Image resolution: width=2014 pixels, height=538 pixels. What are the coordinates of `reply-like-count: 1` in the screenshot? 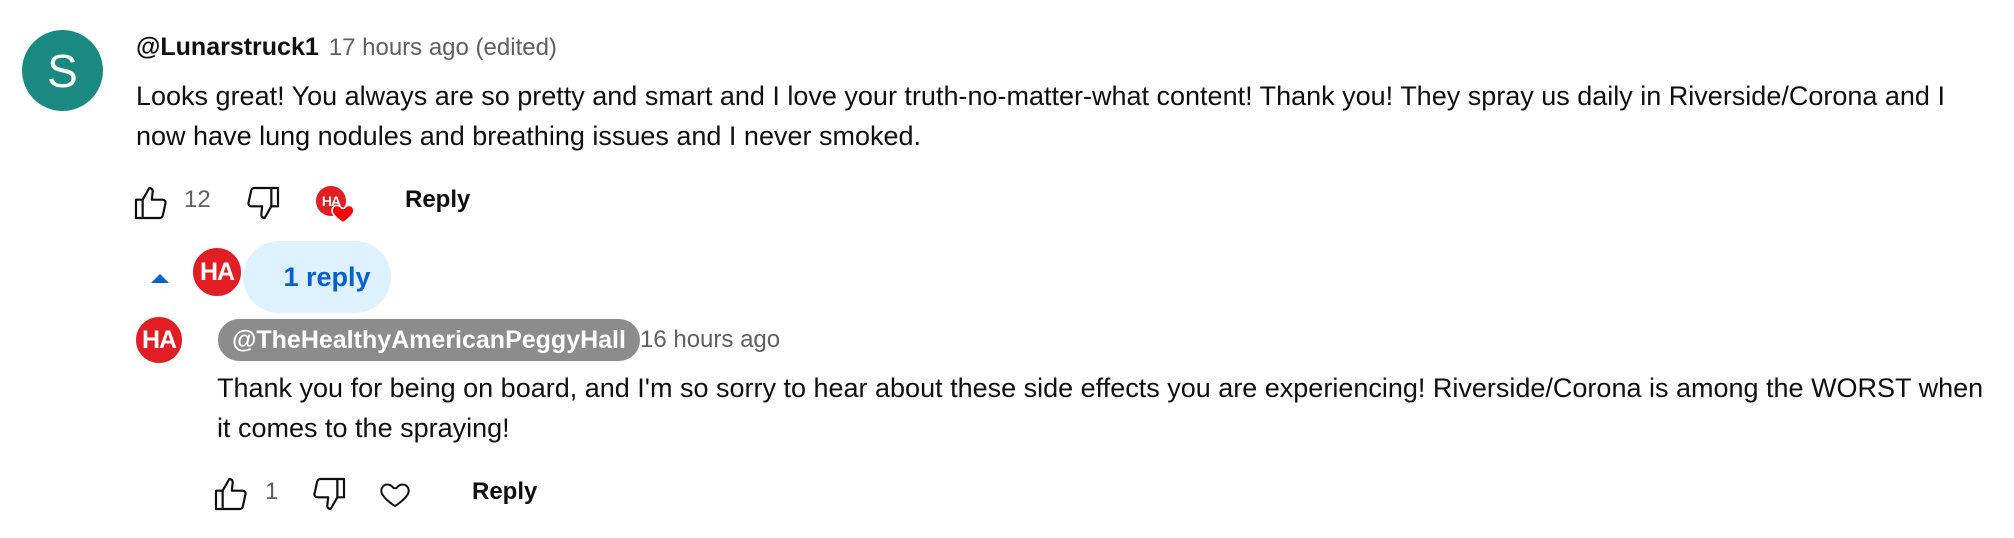 It's located at (272, 491).